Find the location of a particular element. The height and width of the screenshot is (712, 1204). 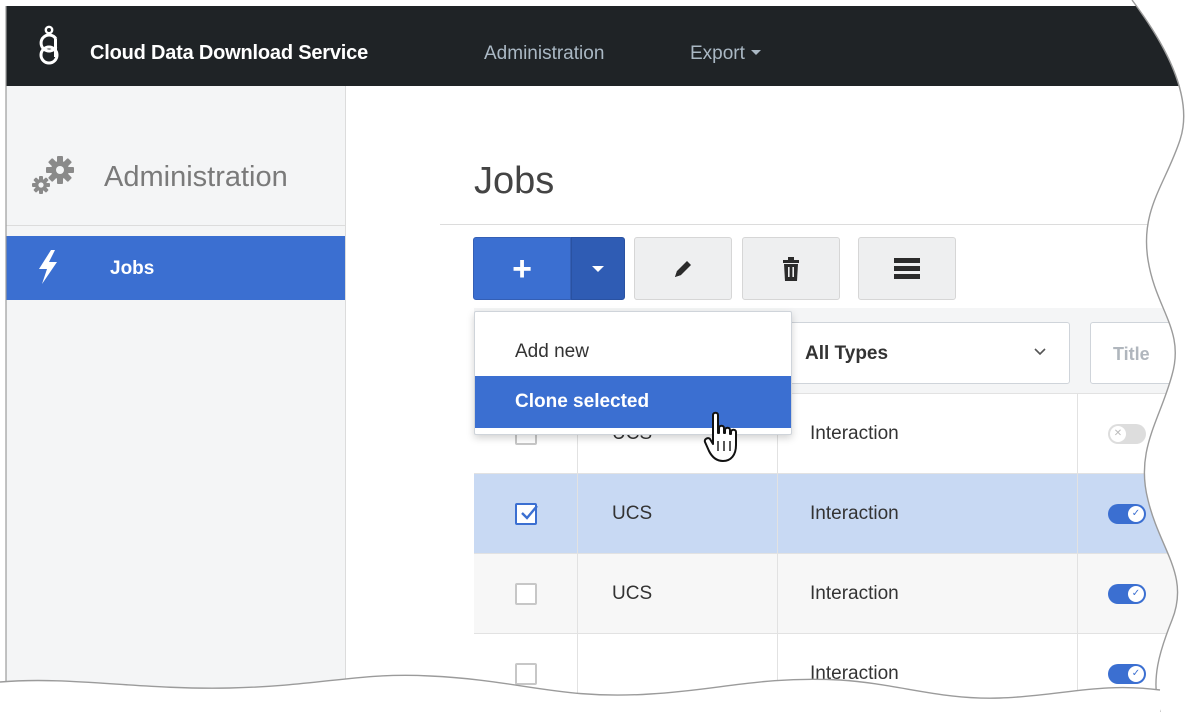

title-text: tit is located at coordinates (1183, 433).